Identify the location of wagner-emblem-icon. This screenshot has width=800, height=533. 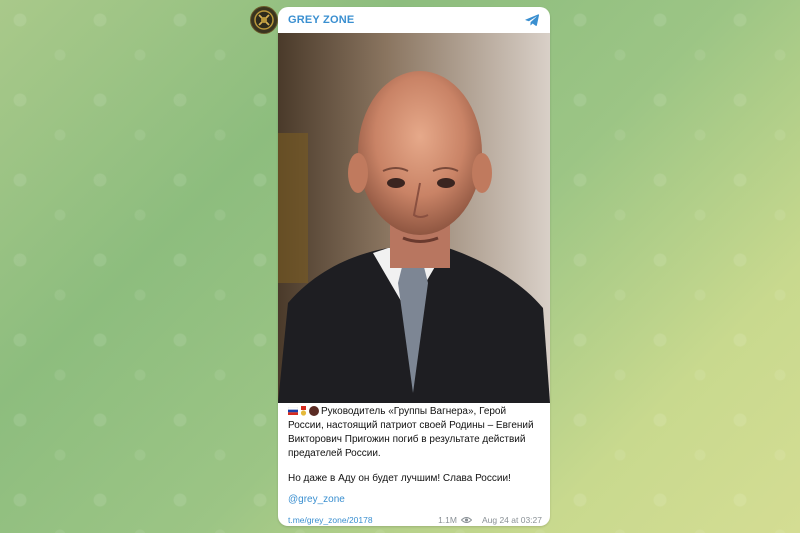
(314, 411).